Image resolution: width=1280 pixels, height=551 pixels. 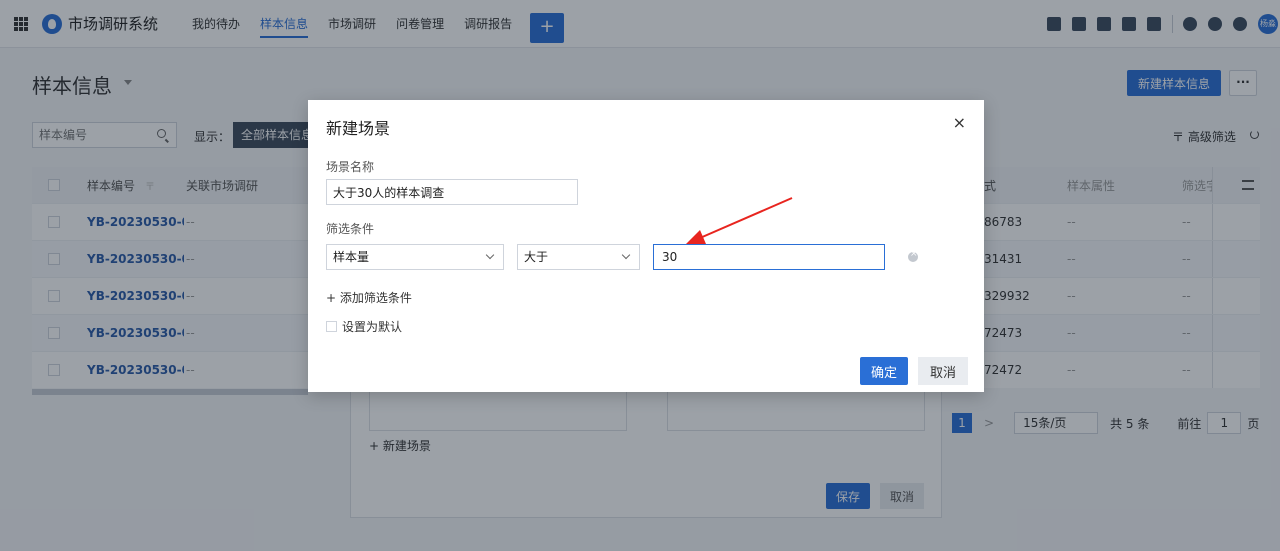 I want to click on operator-select: 大于, so click(x=578, y=257).